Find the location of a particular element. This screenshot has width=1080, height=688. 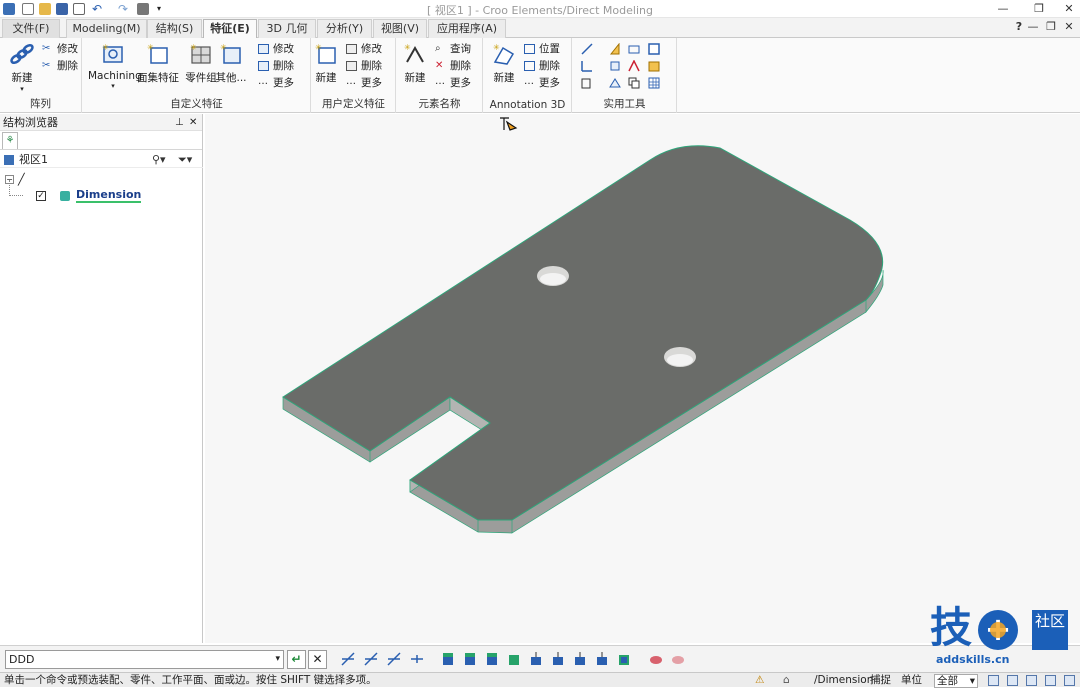

face-set-feature-button: ✳ 面集特征 is located at coordinates (158, 62).